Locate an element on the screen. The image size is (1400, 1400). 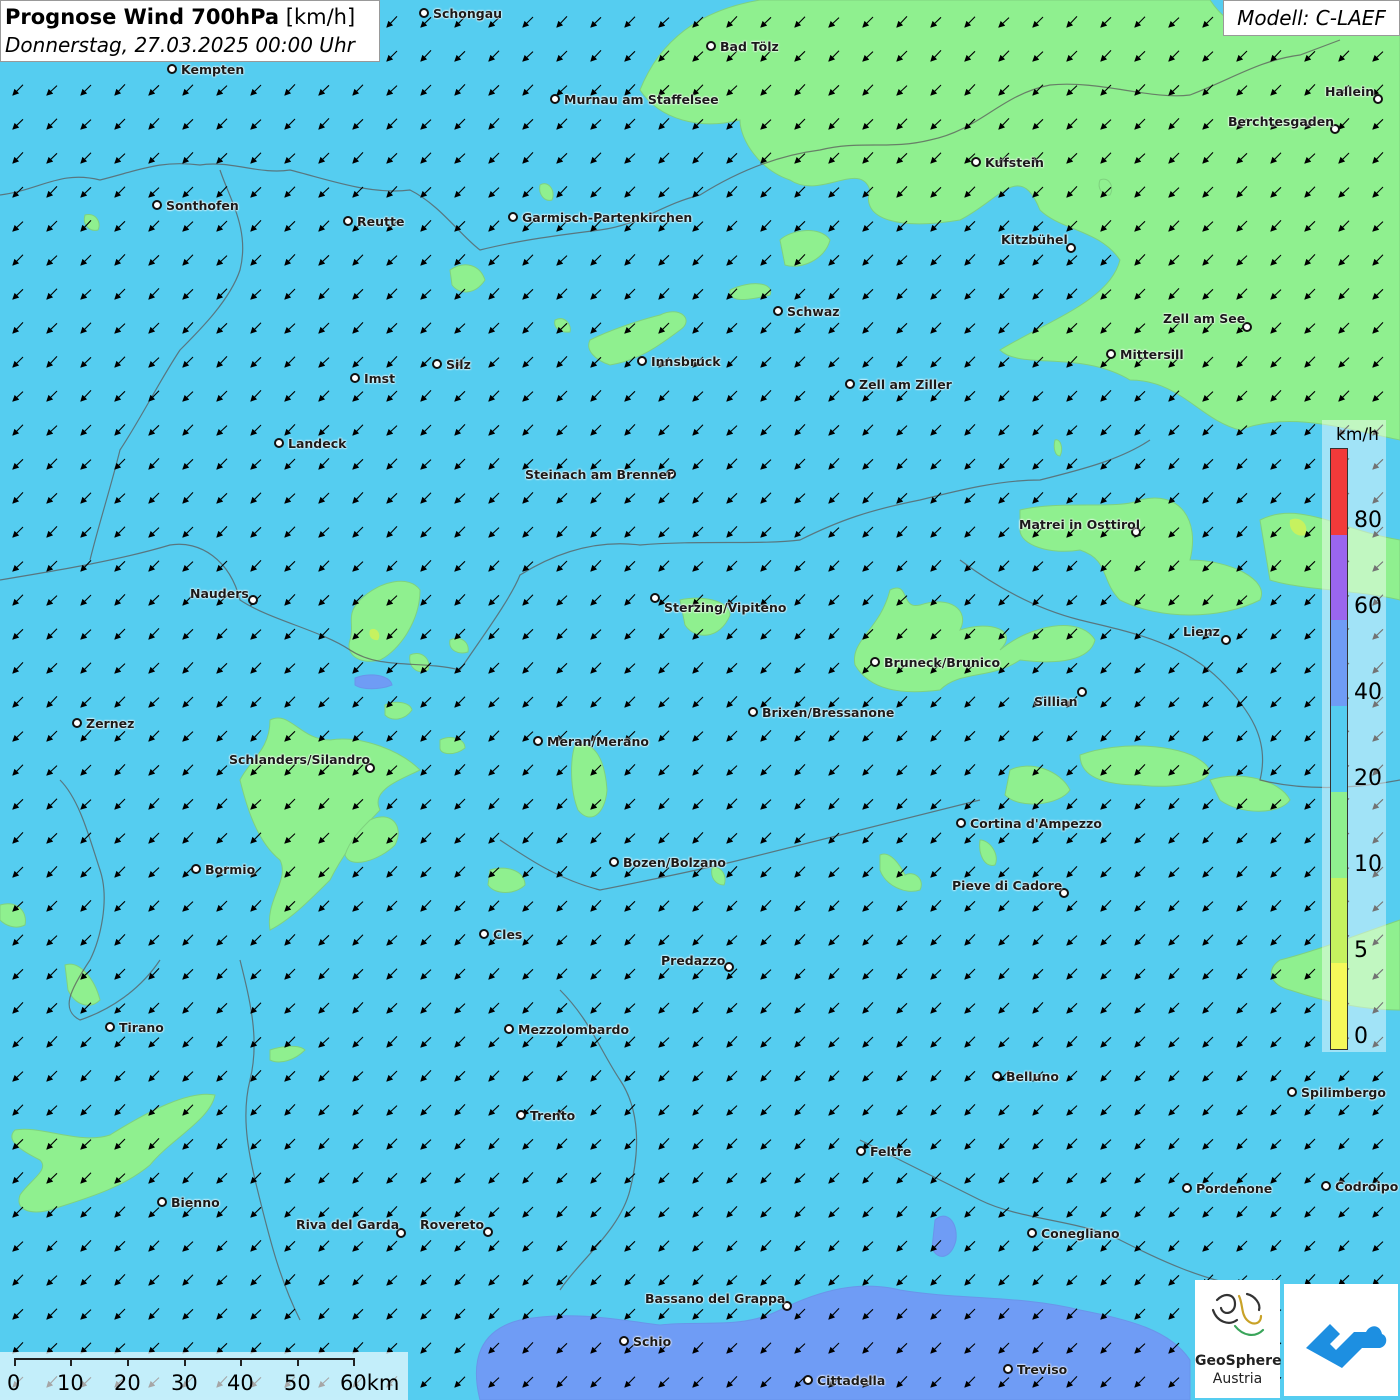
city-label: Schwaz is located at coordinates (813, 311).